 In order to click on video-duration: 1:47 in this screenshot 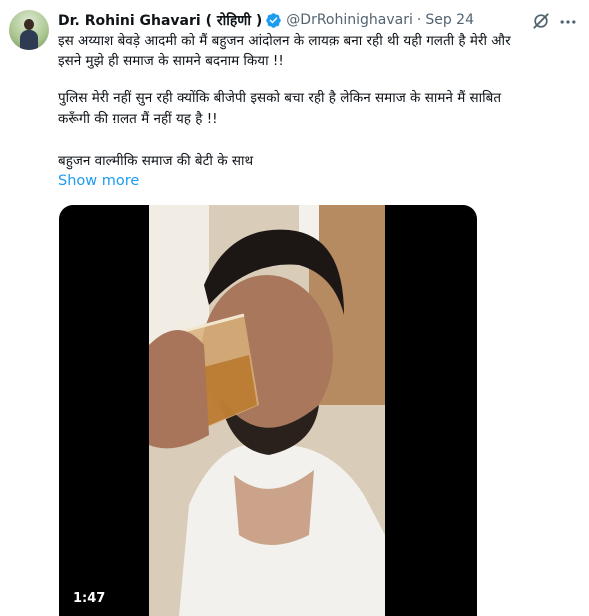, I will do `click(89, 598)`.